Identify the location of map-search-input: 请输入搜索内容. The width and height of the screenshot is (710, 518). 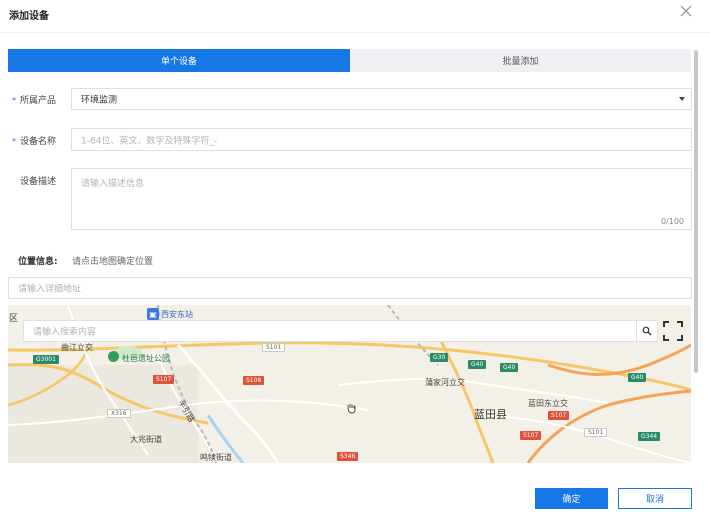
(330, 331).